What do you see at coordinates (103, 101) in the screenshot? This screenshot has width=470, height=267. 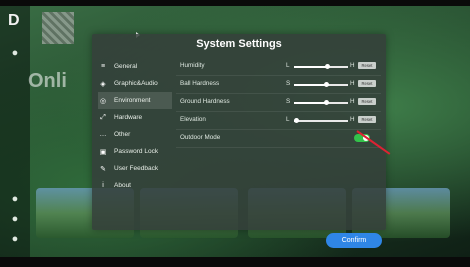 I see `globe-icon: ◎` at bounding box center [103, 101].